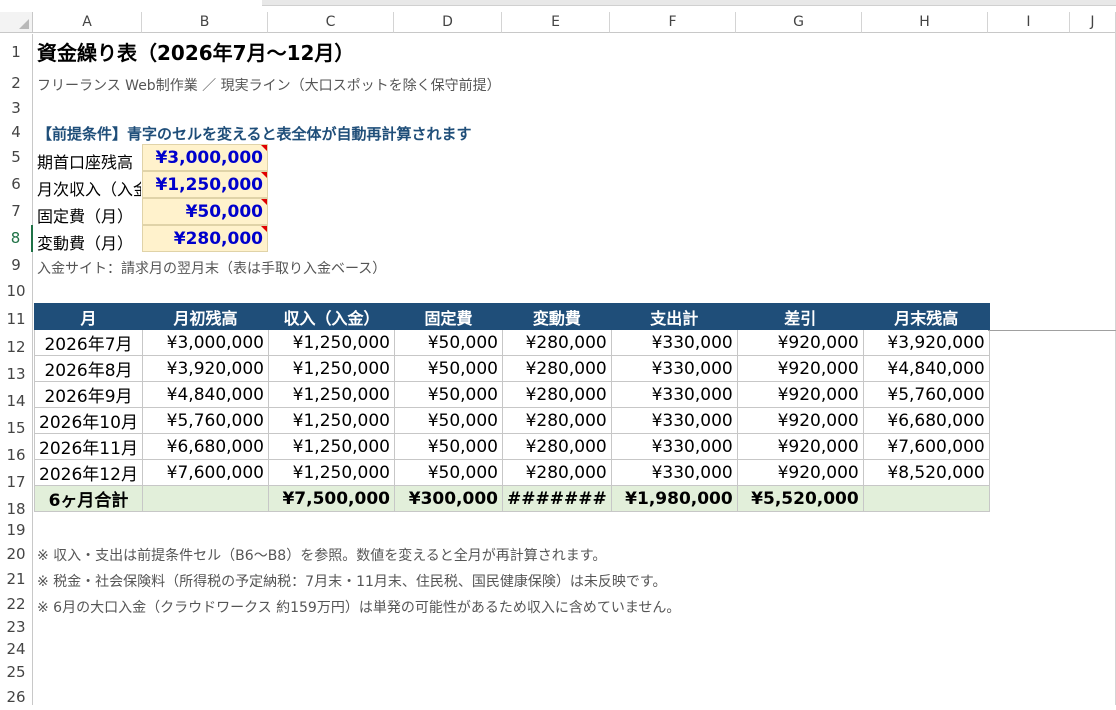 Image resolution: width=1116 pixels, height=710 pixels. What do you see at coordinates (557, 498) in the screenshot?
I see `cell-total-variable-cost: #######` at bounding box center [557, 498].